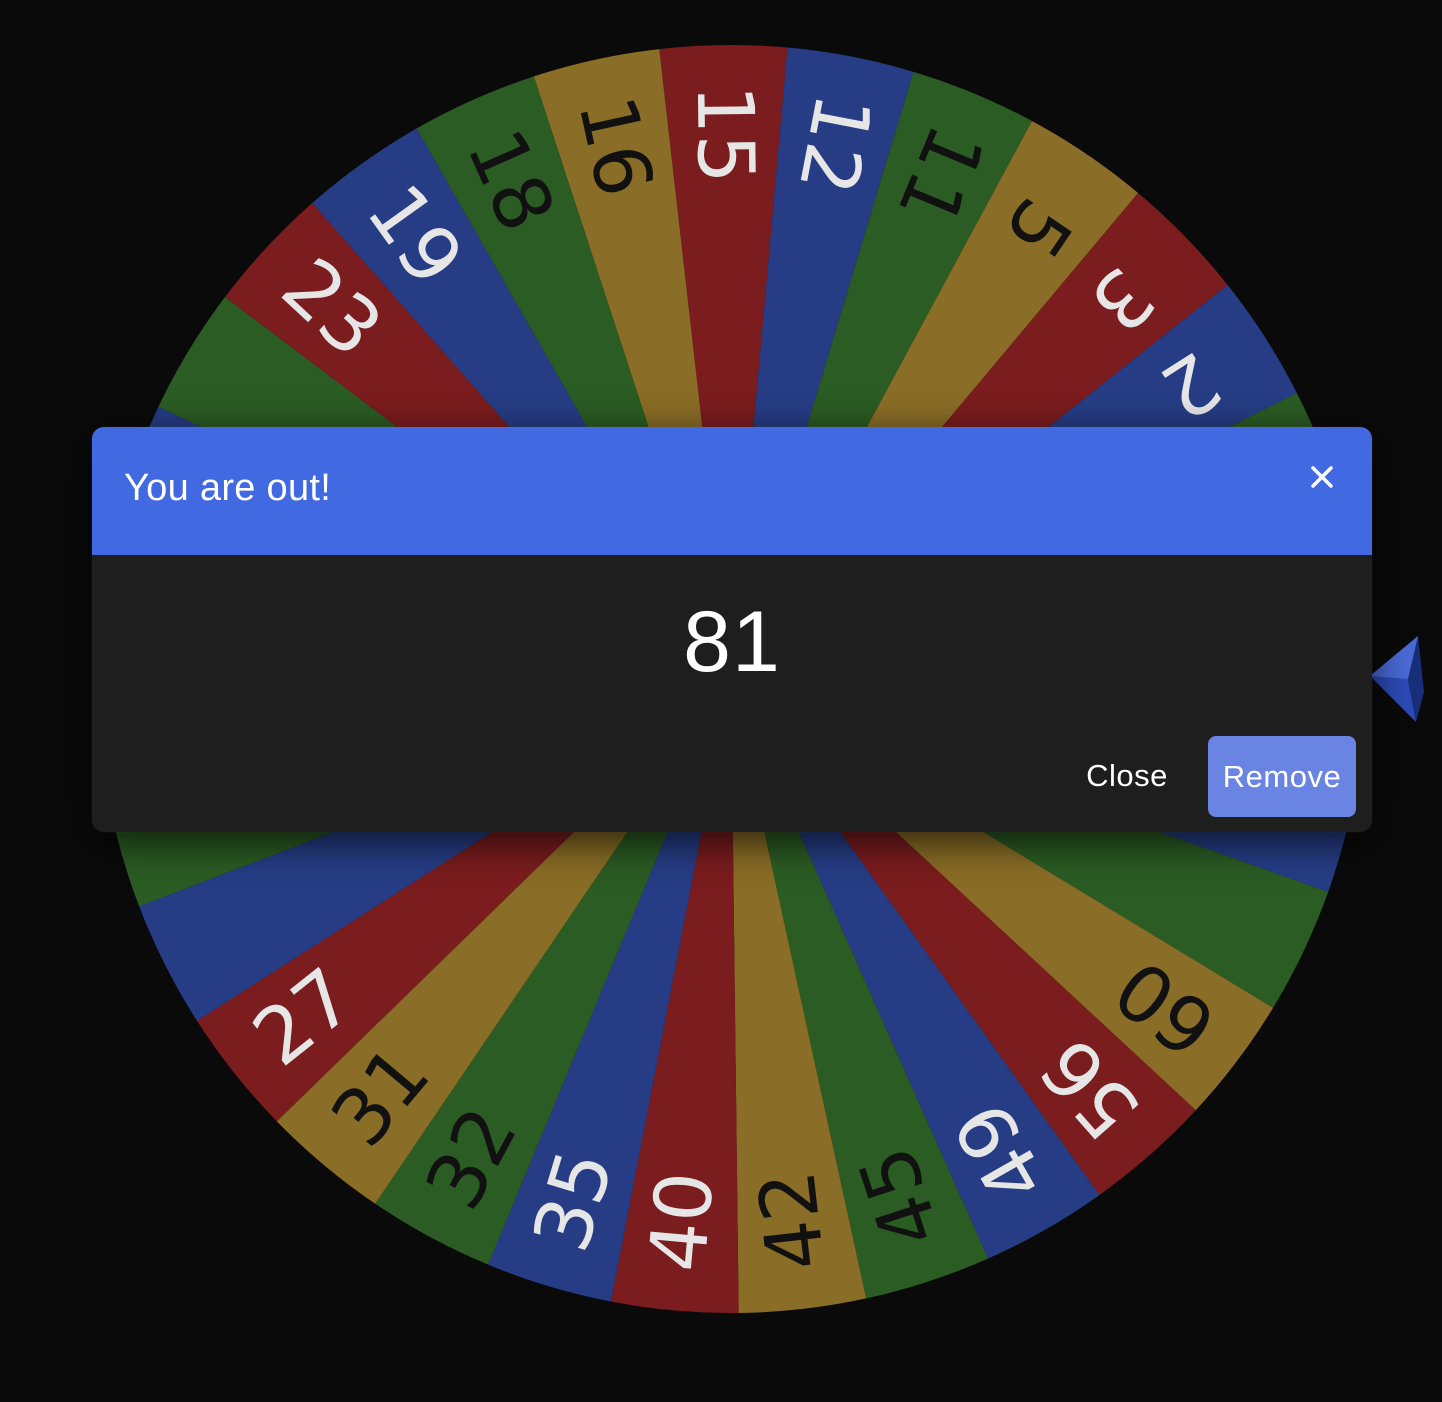 The height and width of the screenshot is (1402, 1442). I want to click on remove-button: Remove, so click(1282, 776).